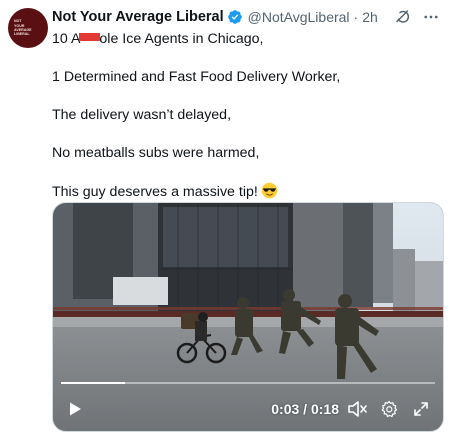 The height and width of the screenshot is (436, 450). What do you see at coordinates (299, 17) in the screenshot?
I see `author-handle: @NotAvgLiberal` at bounding box center [299, 17].